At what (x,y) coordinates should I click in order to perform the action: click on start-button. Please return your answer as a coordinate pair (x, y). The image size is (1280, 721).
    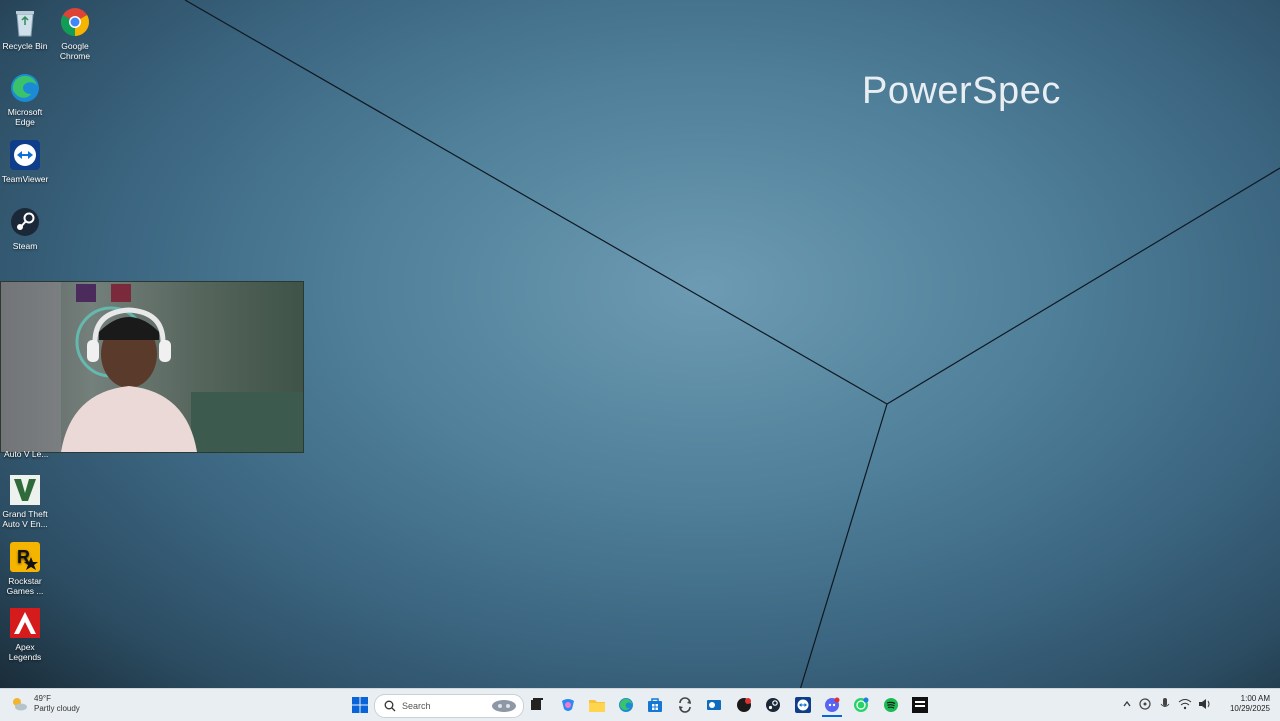
    Looking at the image, I should click on (360, 705).